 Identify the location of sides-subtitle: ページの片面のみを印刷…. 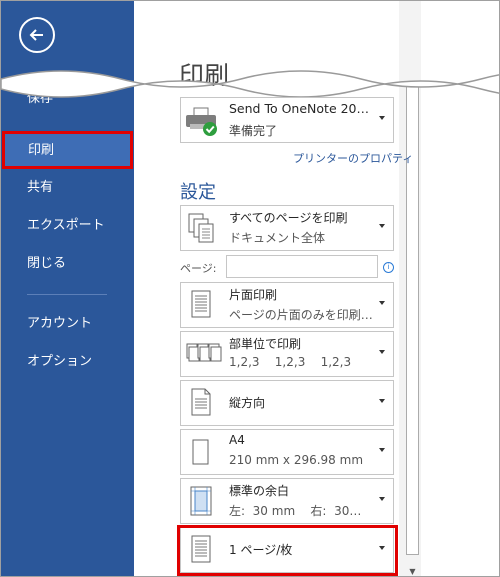
(301, 315).